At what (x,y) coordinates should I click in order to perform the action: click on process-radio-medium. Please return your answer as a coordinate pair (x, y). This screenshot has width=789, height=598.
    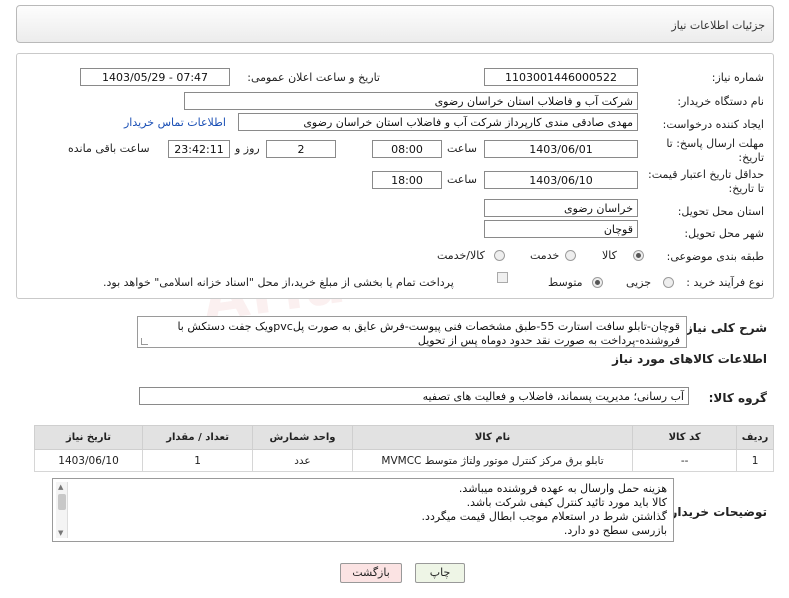
    Looking at the image, I should click on (597, 282).